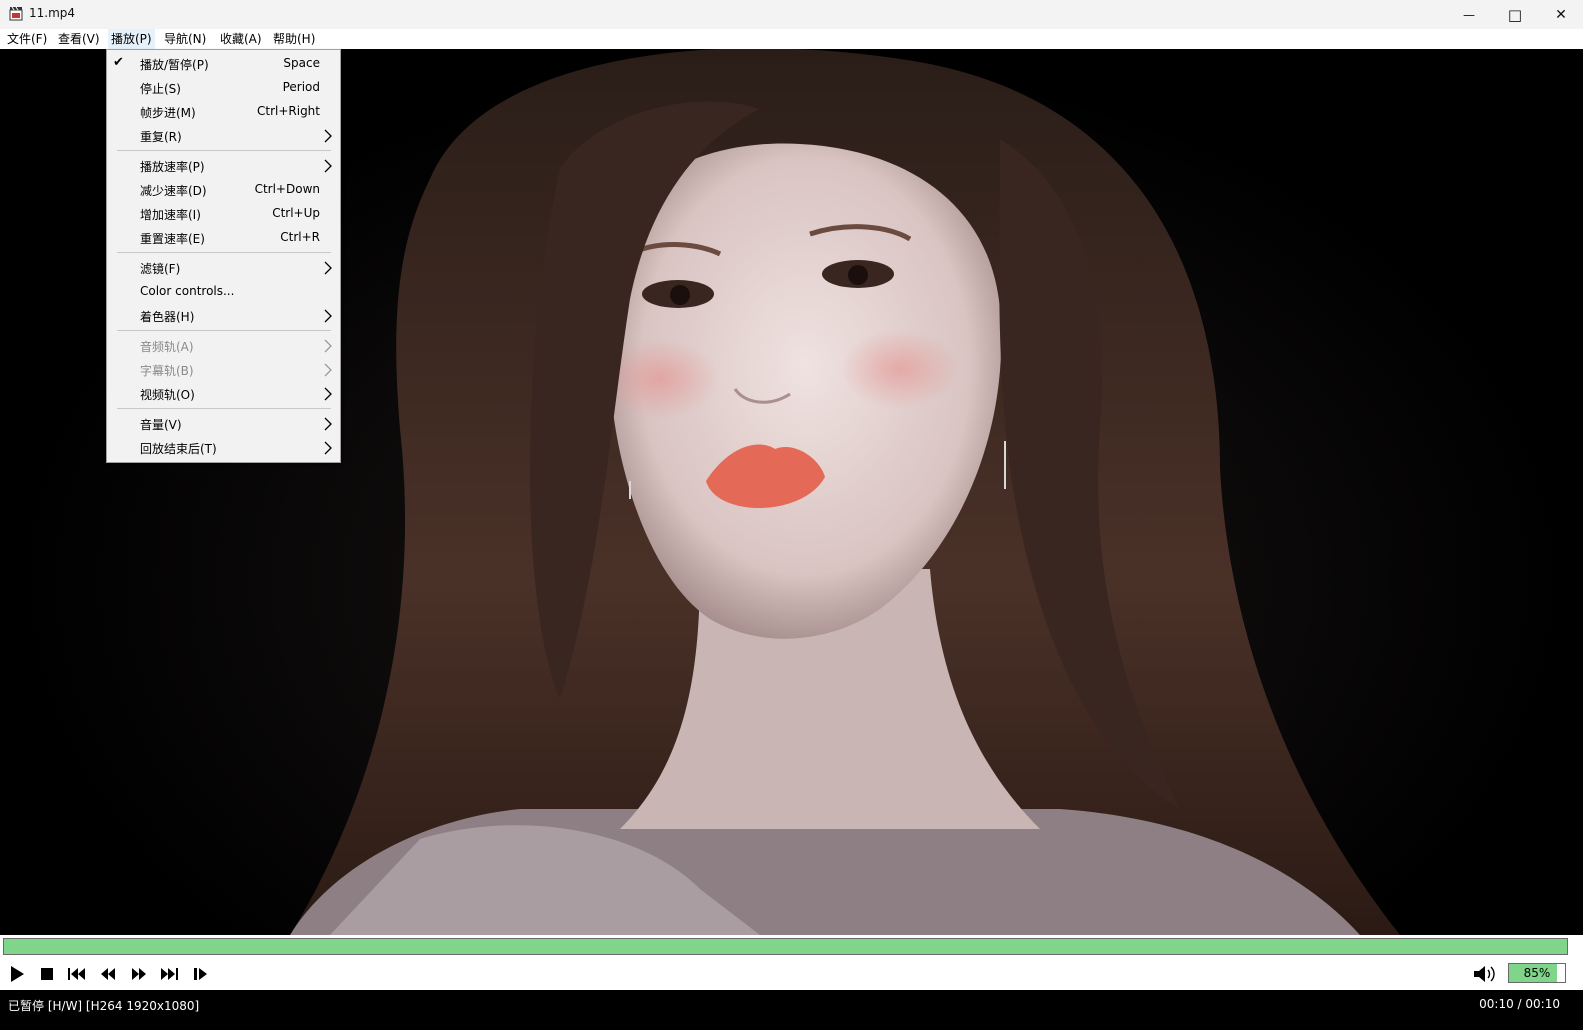 The width and height of the screenshot is (1583, 1030). What do you see at coordinates (296, 213) in the screenshot?
I see `menu-item-shortcut: Ctrl+Up` at bounding box center [296, 213].